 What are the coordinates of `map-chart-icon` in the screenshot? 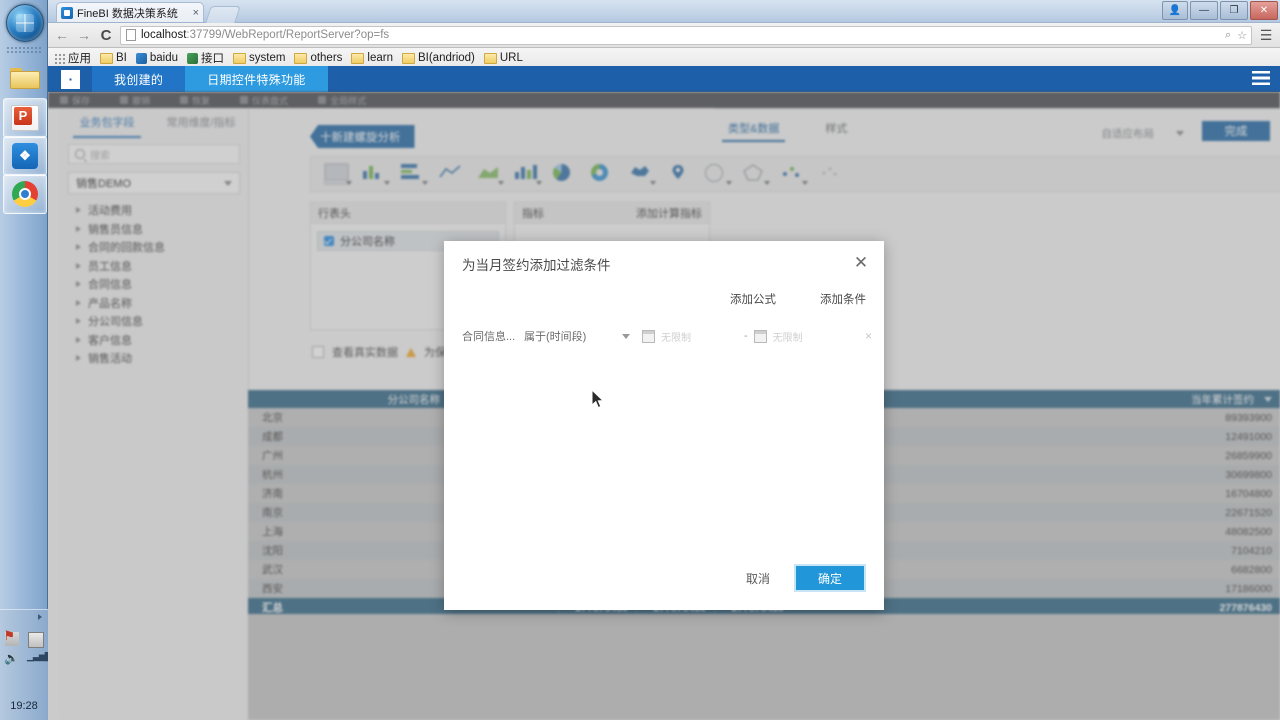 It's located at (642, 174).